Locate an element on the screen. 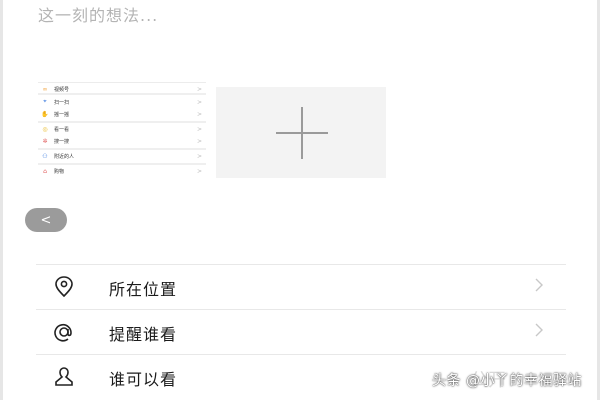 This screenshot has height=400, width=600. thumb-item: ⌂ 购物 > is located at coordinates (122, 171).